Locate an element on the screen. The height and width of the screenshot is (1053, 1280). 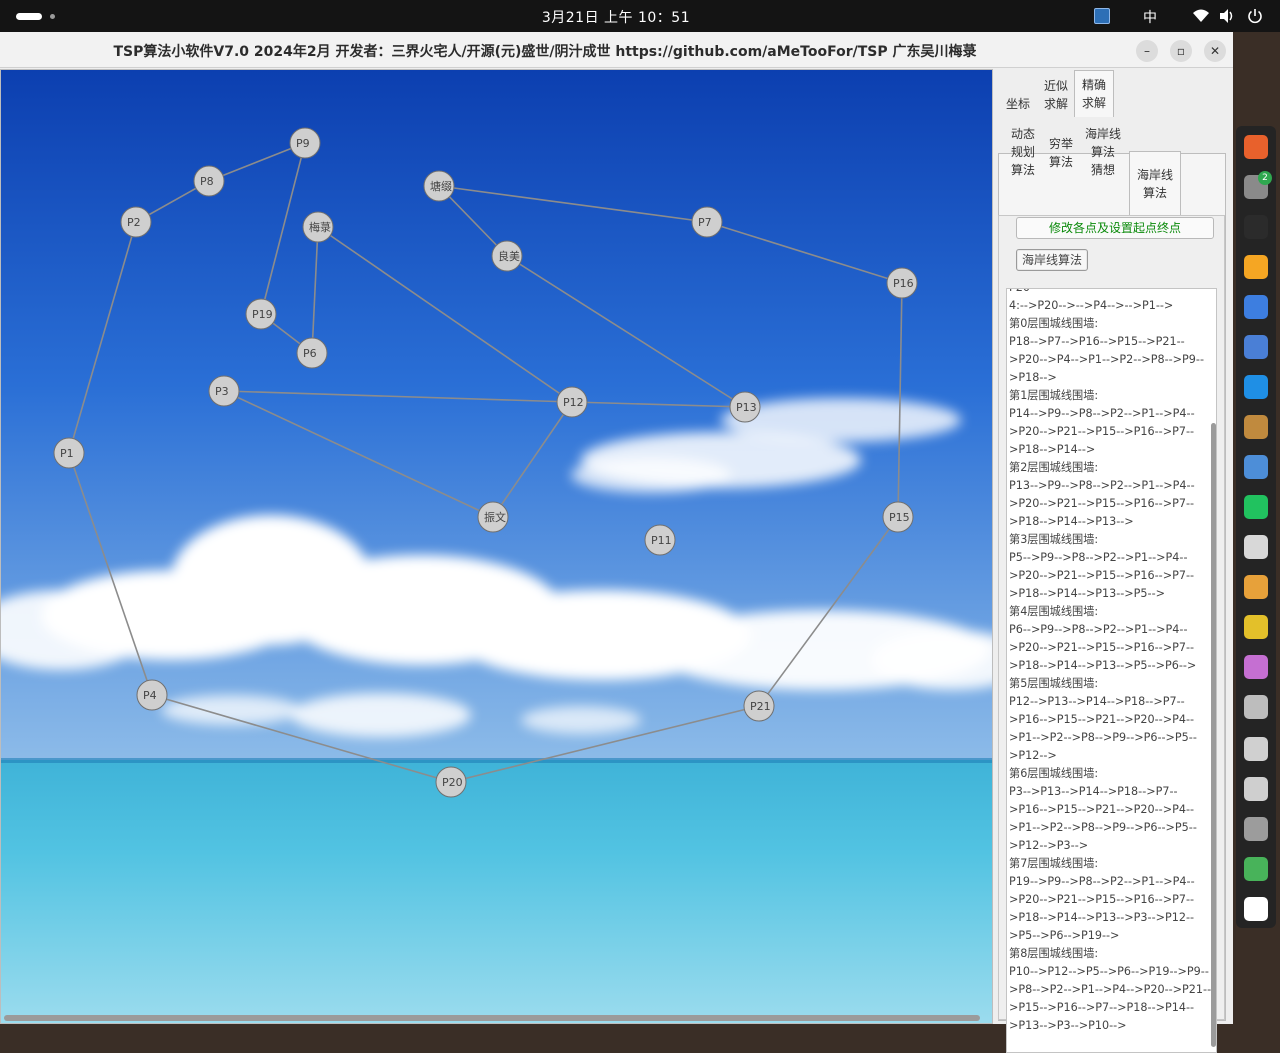
settings-gear-icon is located at coordinates (1256, 467).